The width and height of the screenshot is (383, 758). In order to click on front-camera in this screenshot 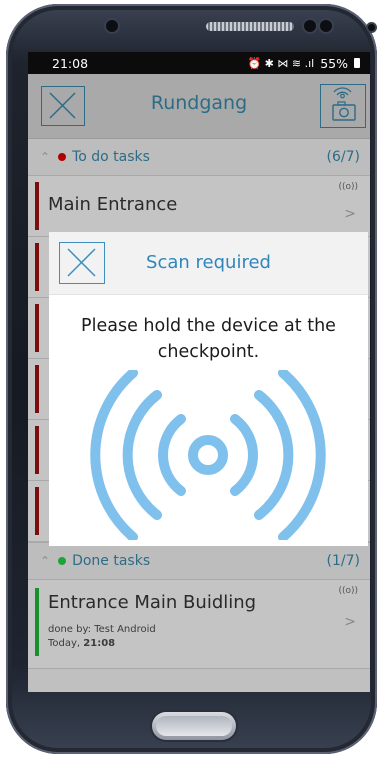, I will do `click(310, 26)`.